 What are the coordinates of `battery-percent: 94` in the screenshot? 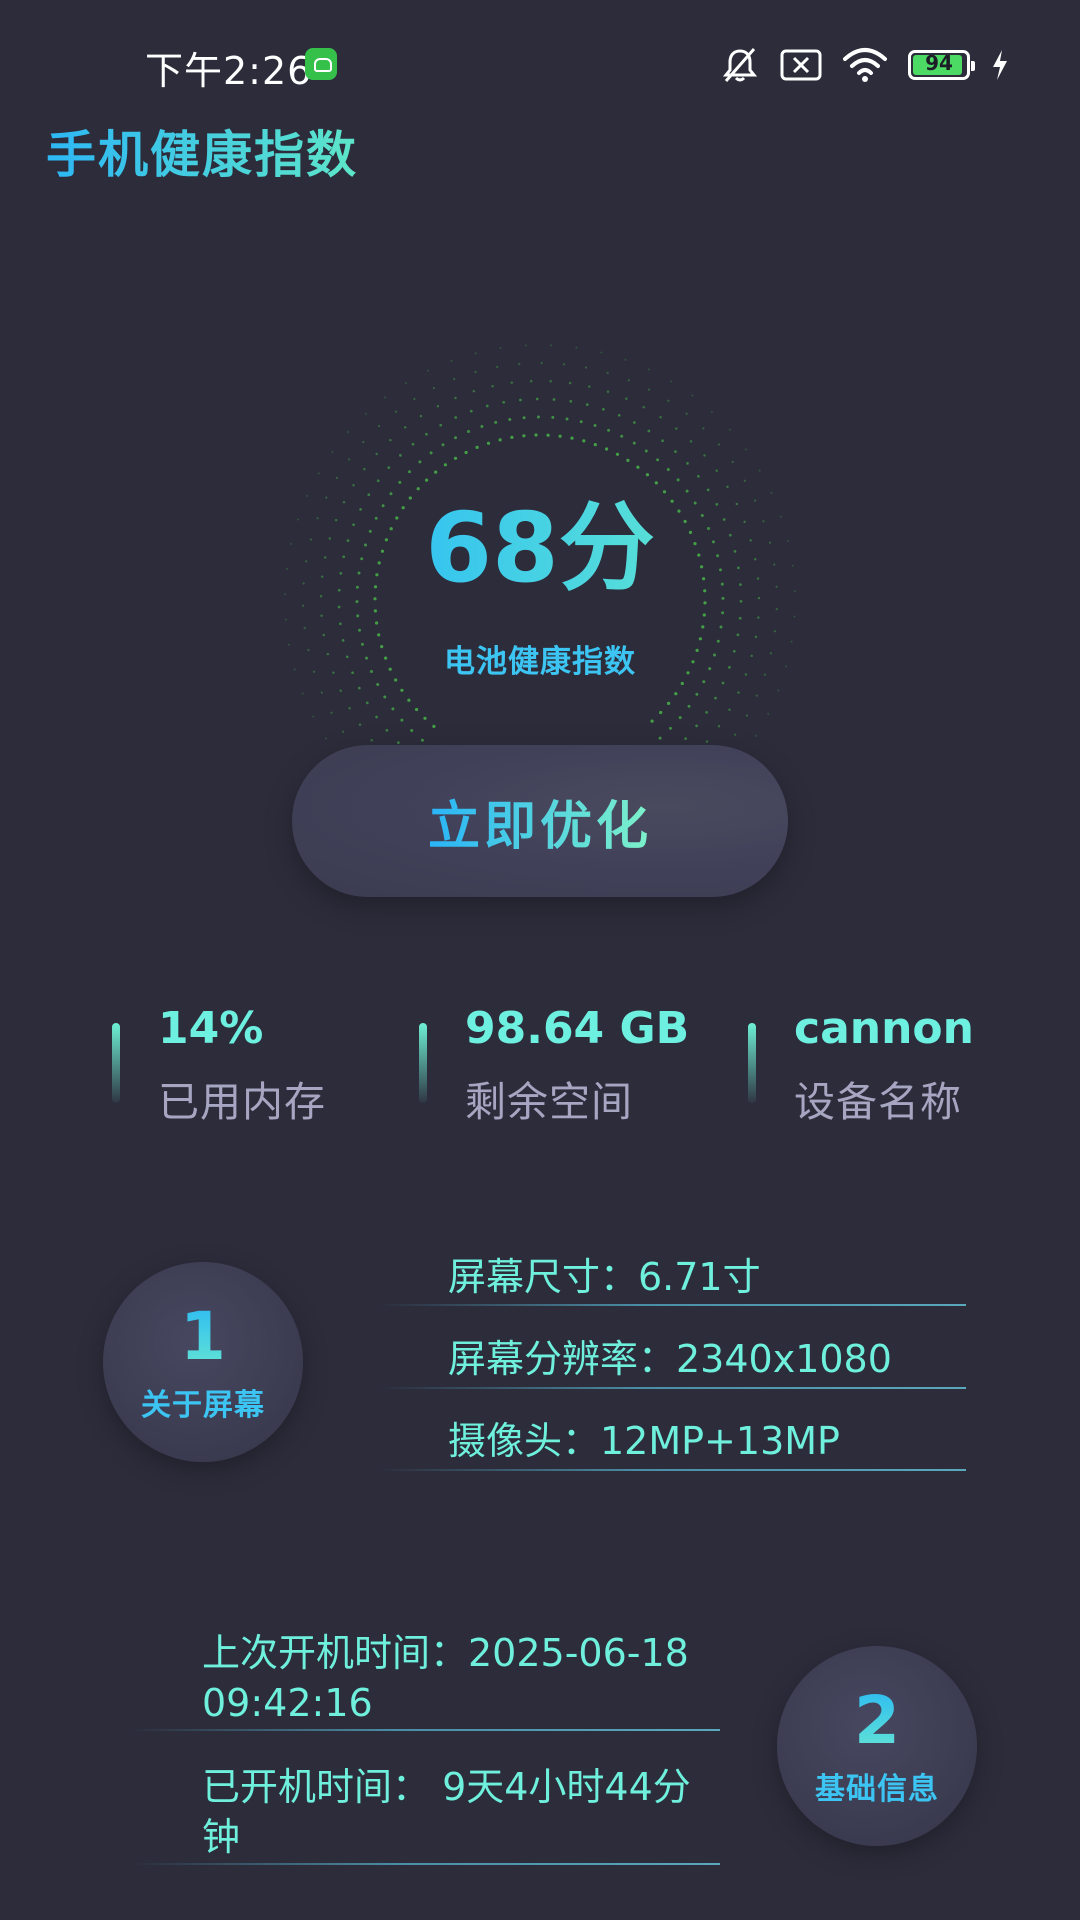 It's located at (939, 63).